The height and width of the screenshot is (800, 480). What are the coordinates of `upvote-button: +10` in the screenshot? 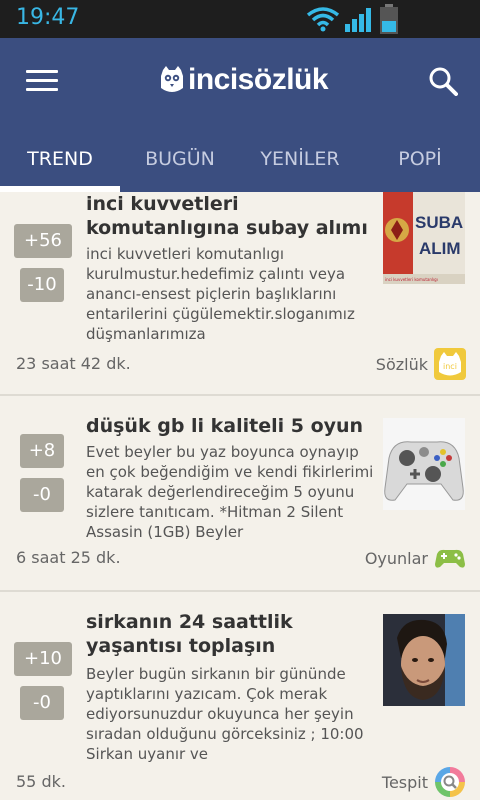 It's located at (43, 659).